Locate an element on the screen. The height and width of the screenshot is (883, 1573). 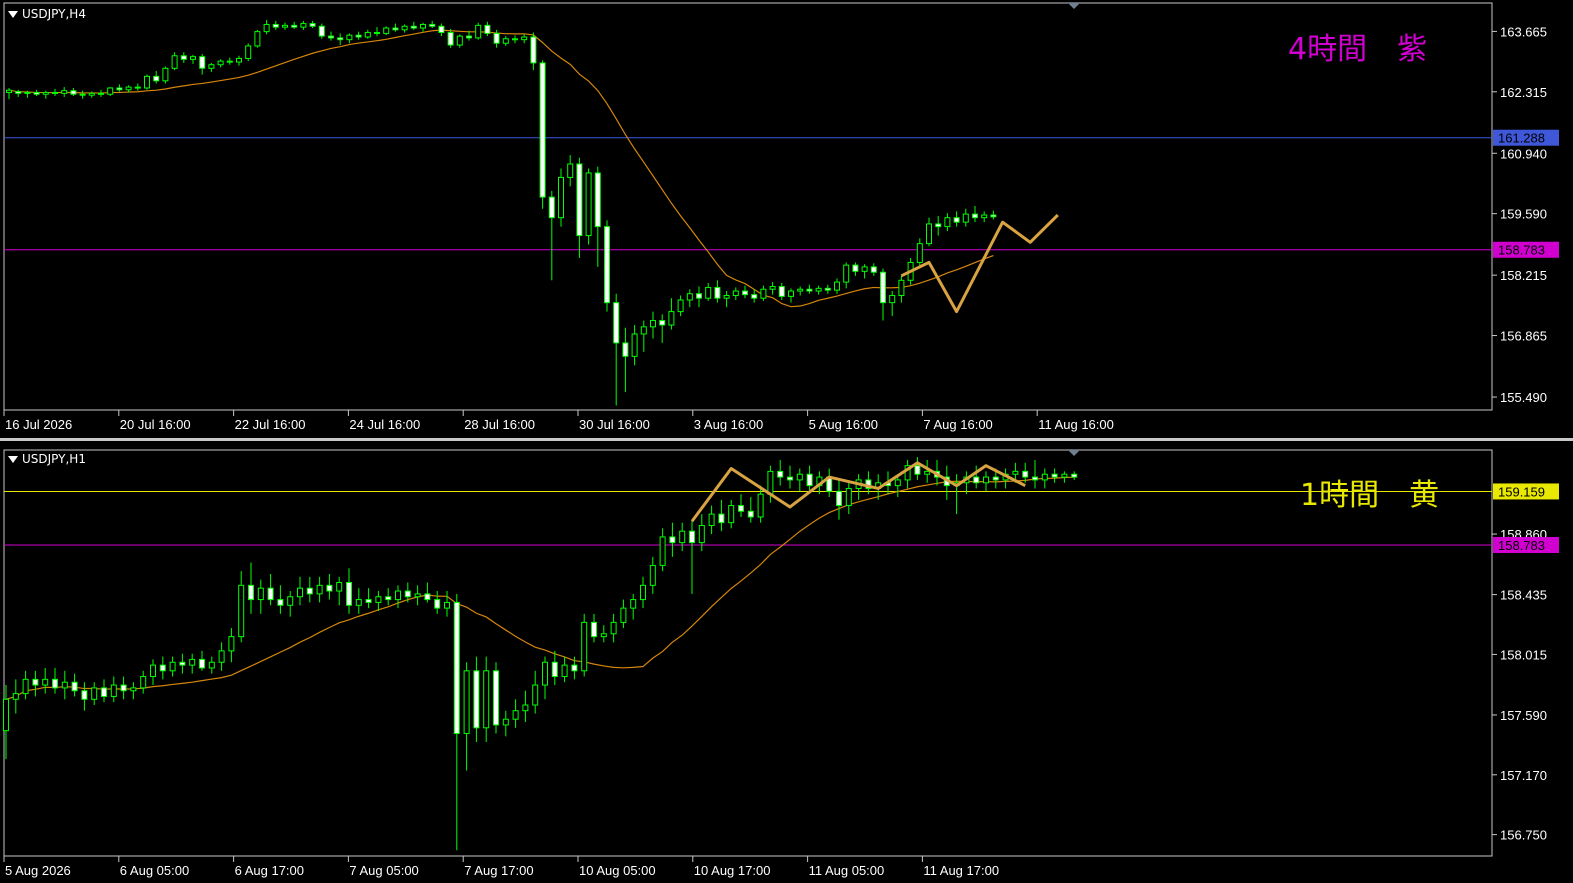
time-tick-label: 11 Aug 16:00 is located at coordinates (1076, 424).